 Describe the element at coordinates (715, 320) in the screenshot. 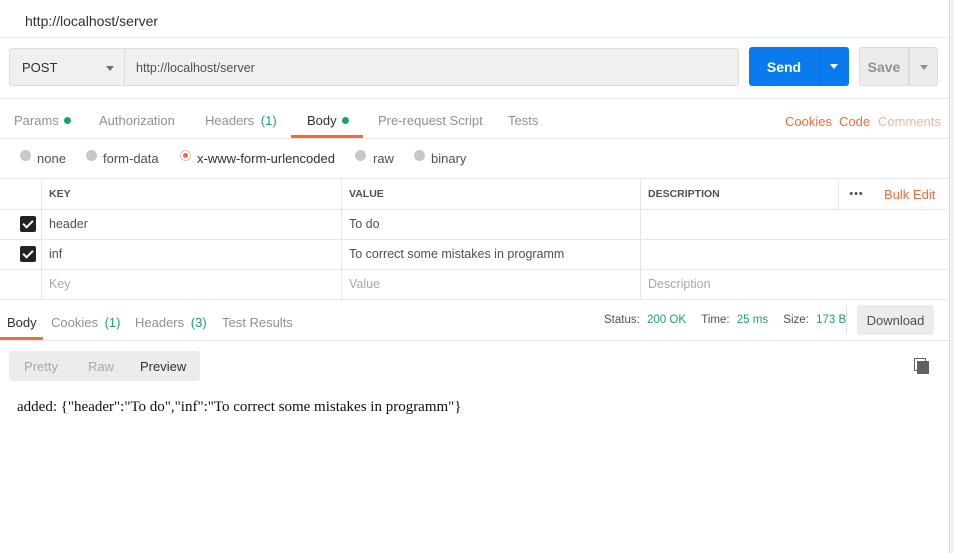

I see `time-label: Time:` at that location.